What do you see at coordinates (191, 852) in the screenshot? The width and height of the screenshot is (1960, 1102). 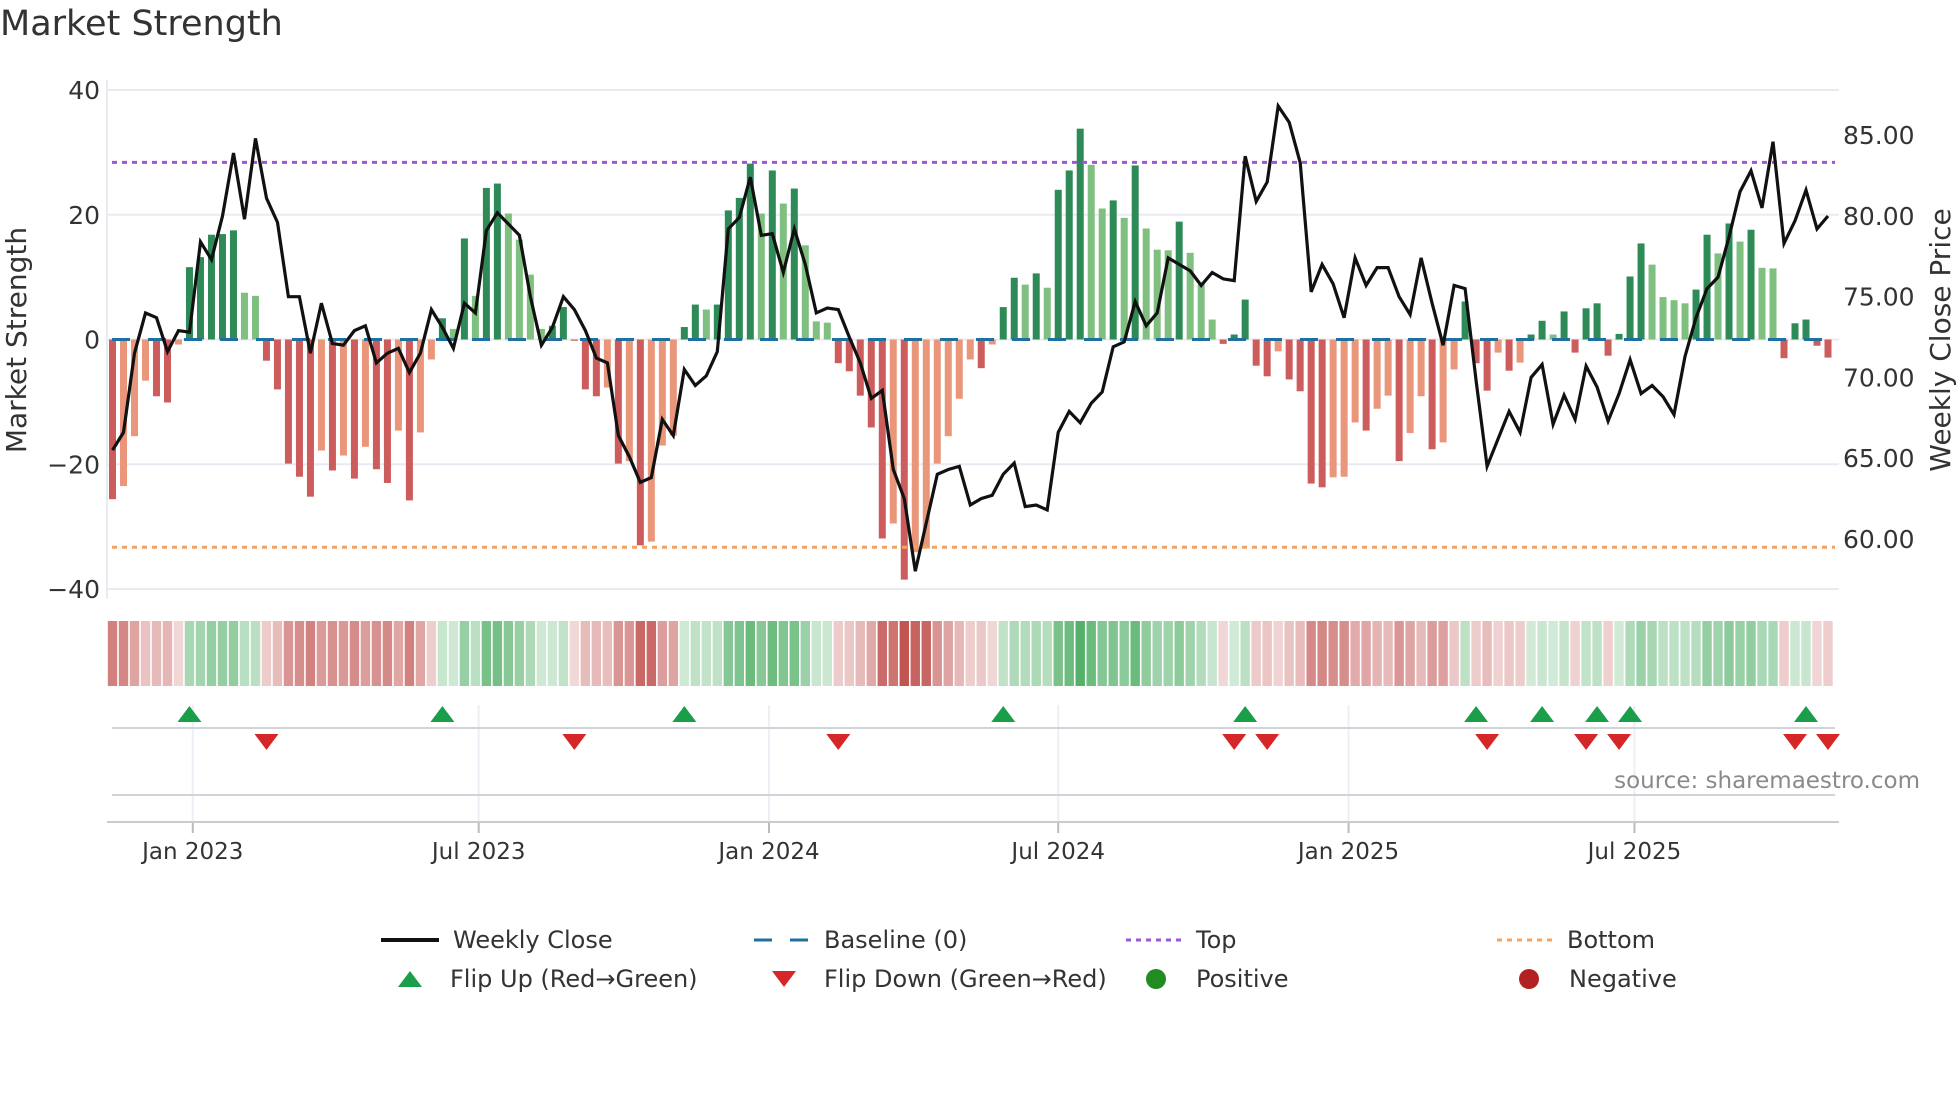 I see `x-tick-label: Jan 2023` at bounding box center [191, 852].